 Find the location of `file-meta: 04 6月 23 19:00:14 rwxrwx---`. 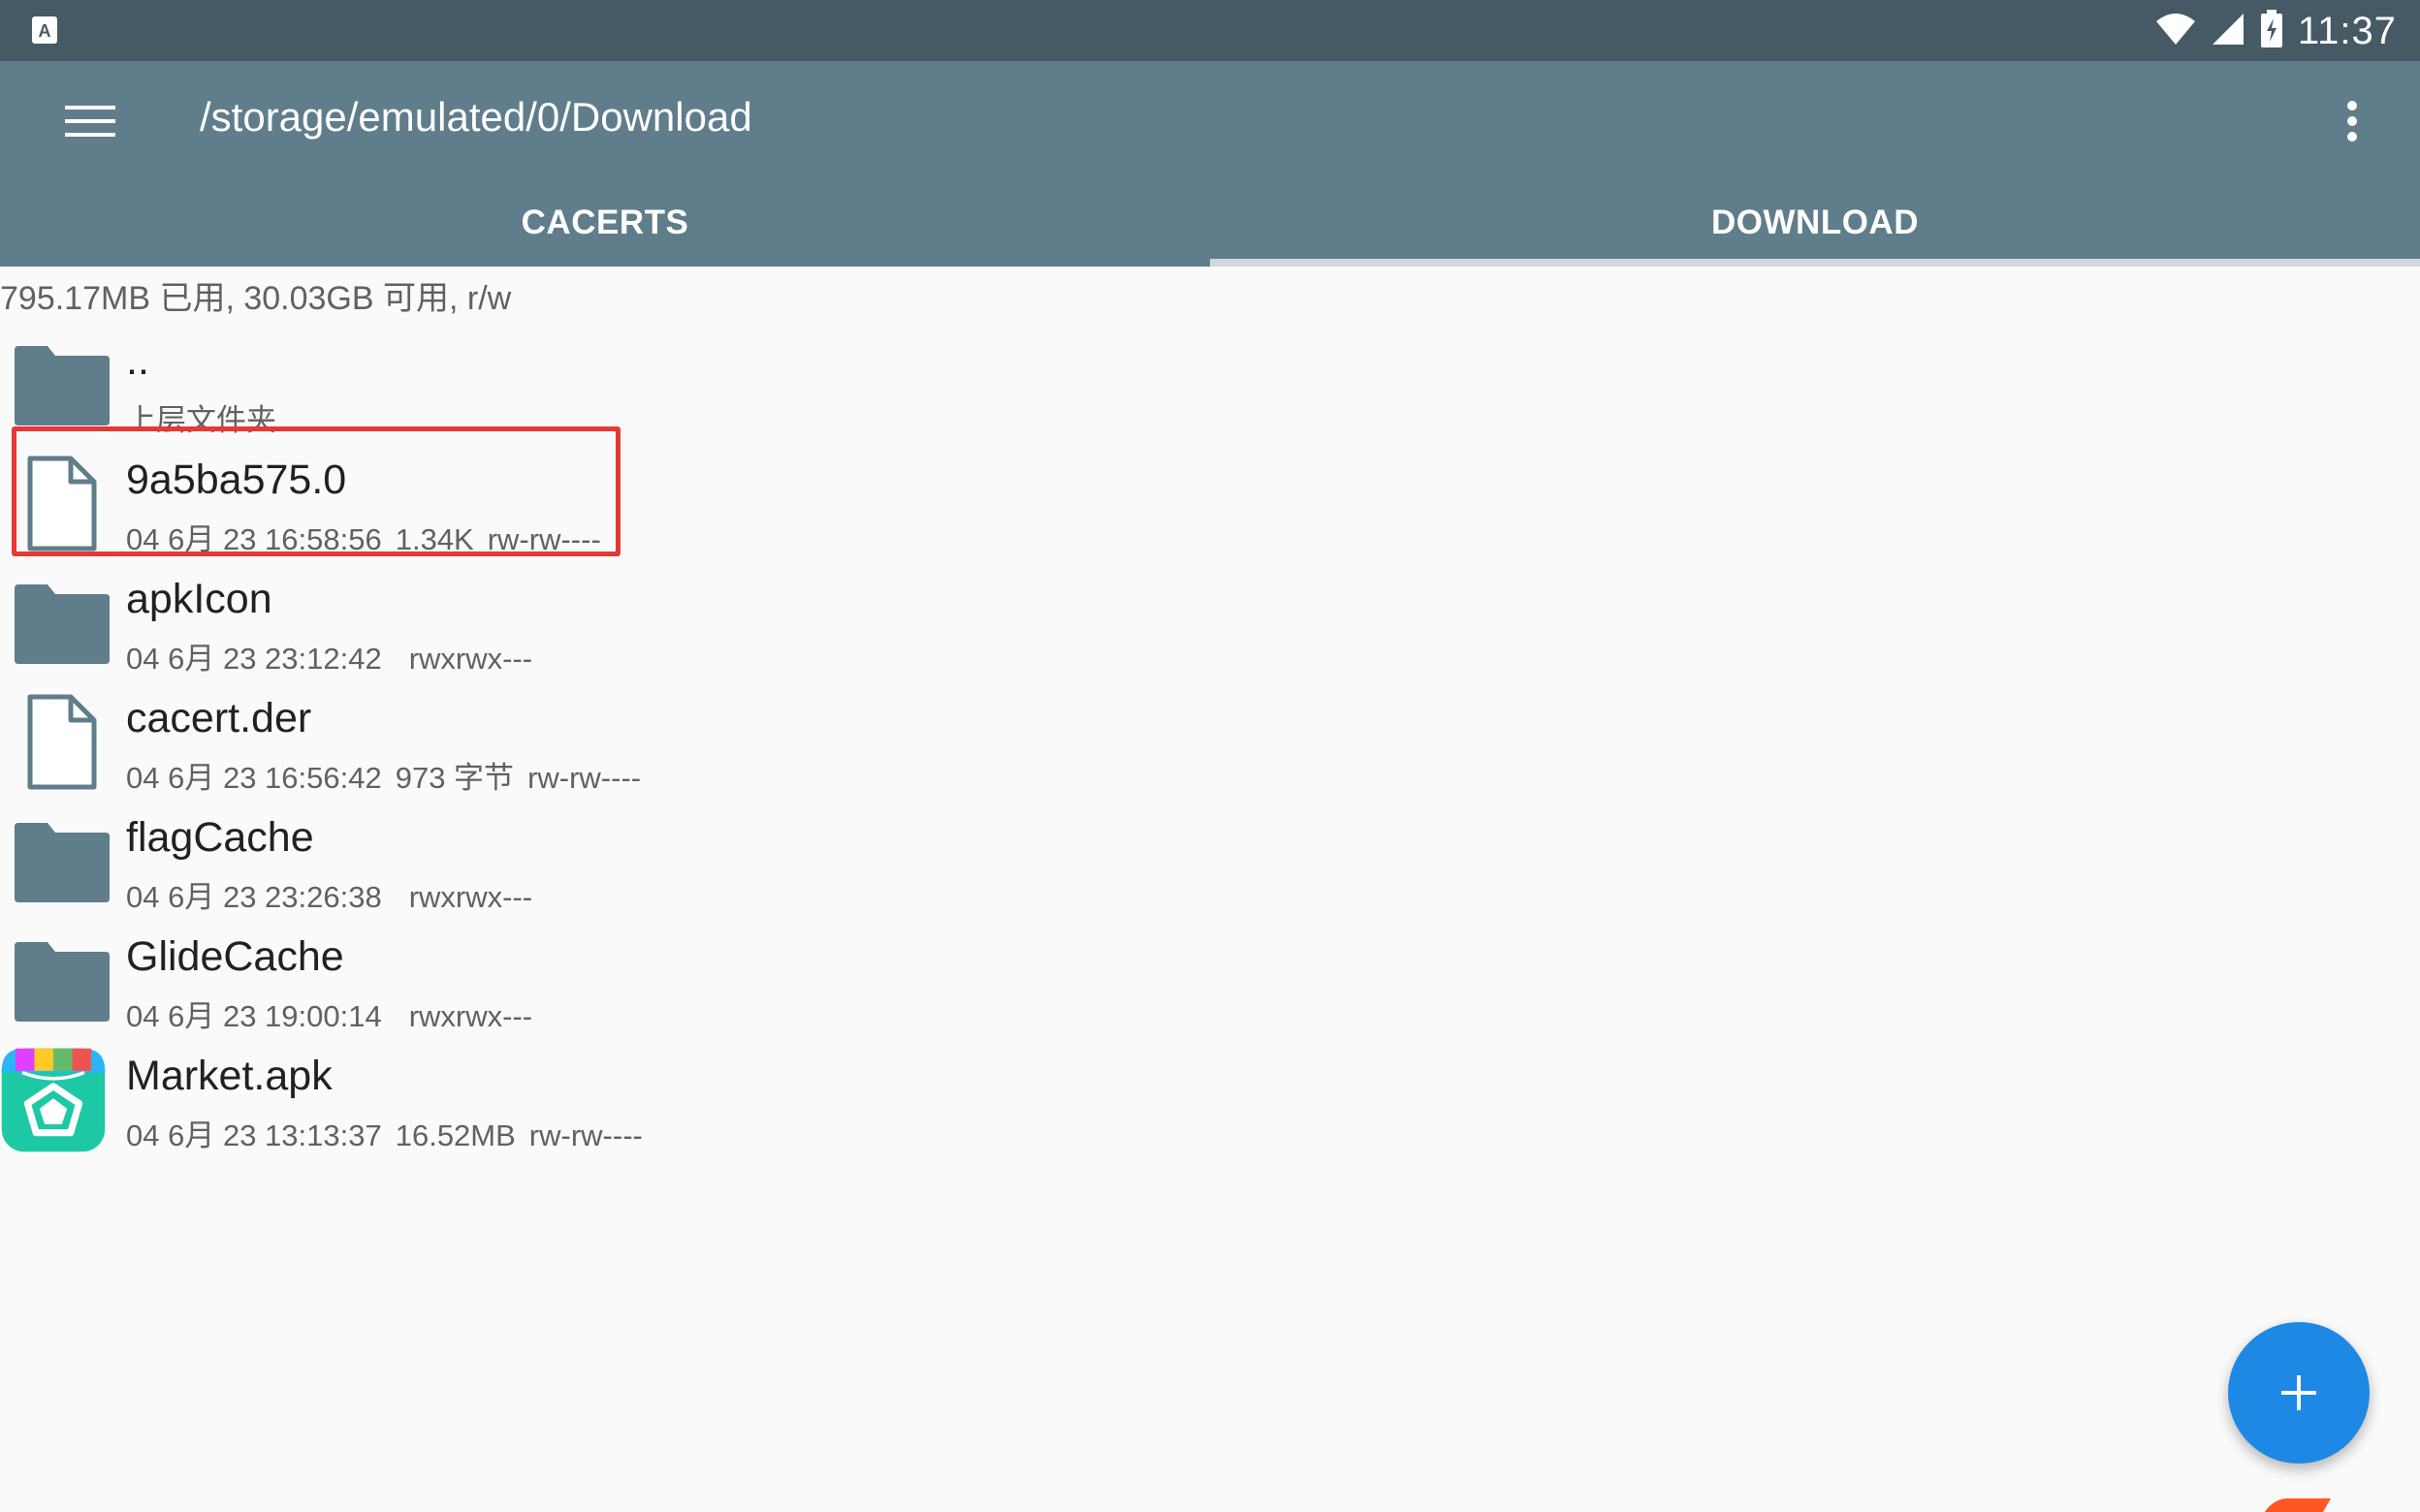

file-meta: 04 6月 23 19:00:14 rwxrwx--- is located at coordinates (336, 1014).